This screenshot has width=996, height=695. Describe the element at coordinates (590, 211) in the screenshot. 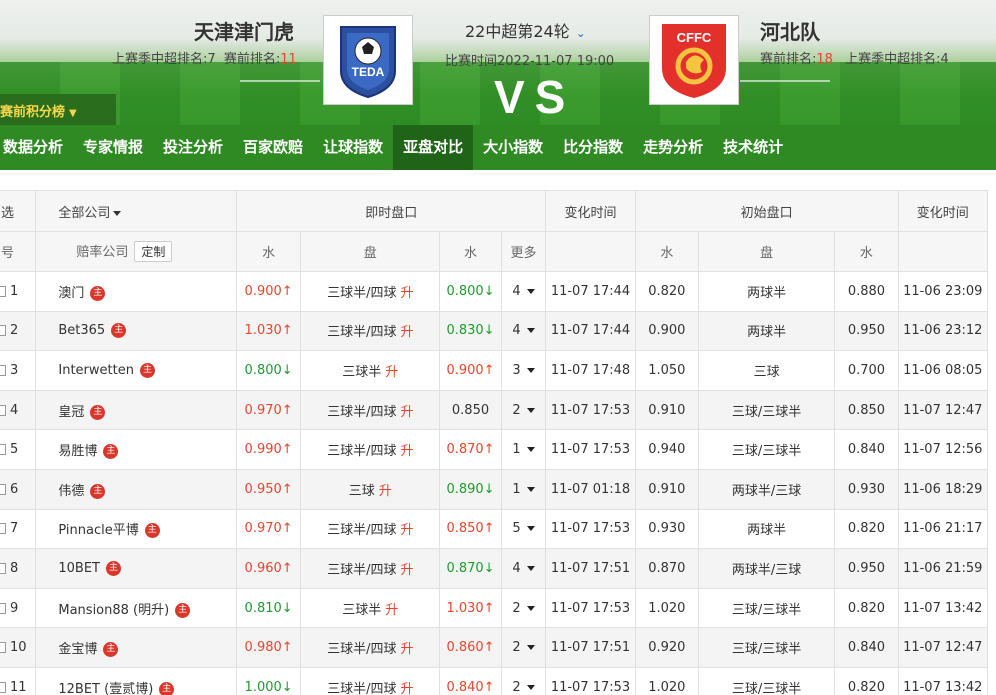

I see `change-time-header: 变化时间` at that location.